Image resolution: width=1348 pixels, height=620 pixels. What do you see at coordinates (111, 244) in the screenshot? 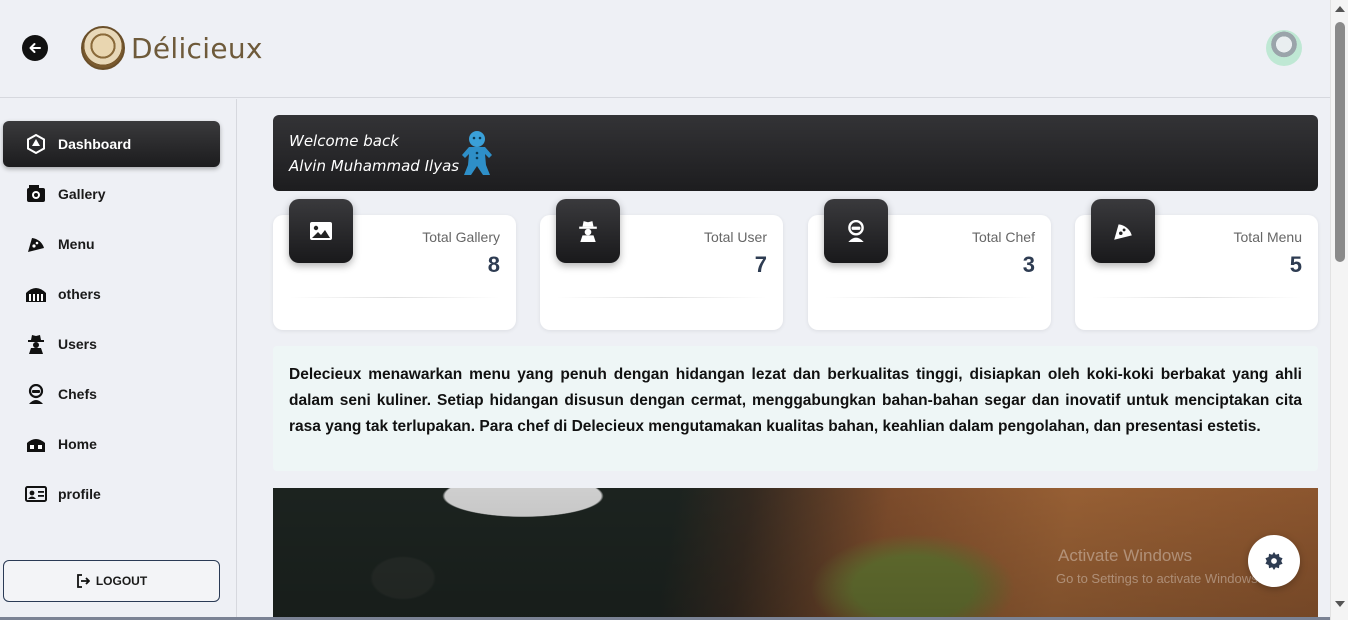
I see `sidebar-item-menu: Menu` at bounding box center [111, 244].